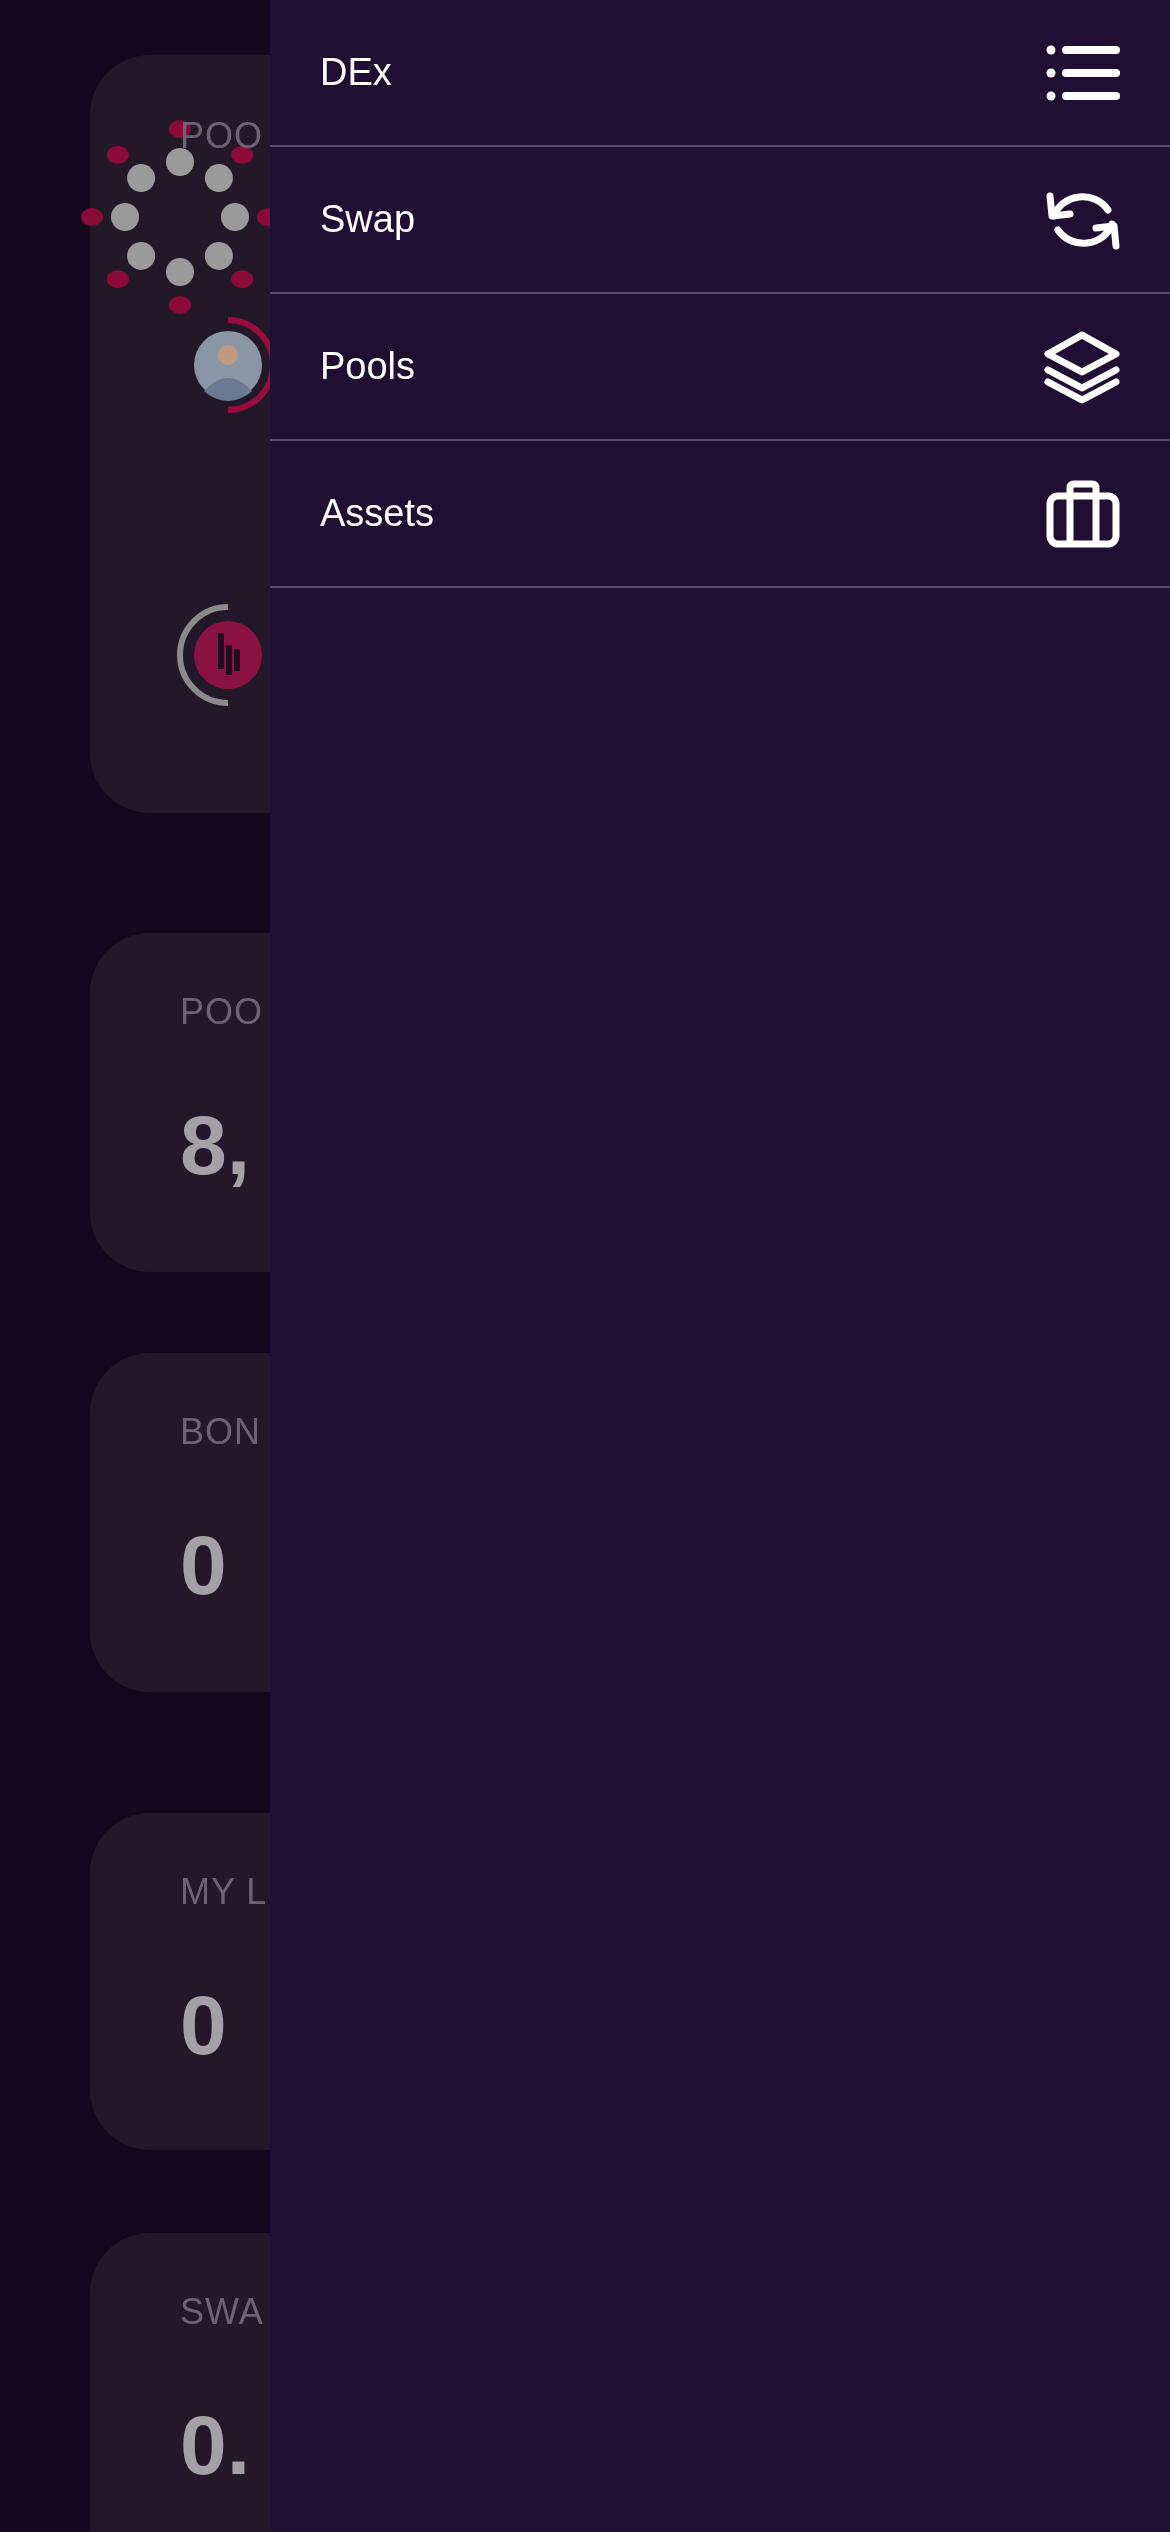 The height and width of the screenshot is (2532, 1170). Describe the element at coordinates (216, 2445) in the screenshot. I see `card-value: 0.` at that location.